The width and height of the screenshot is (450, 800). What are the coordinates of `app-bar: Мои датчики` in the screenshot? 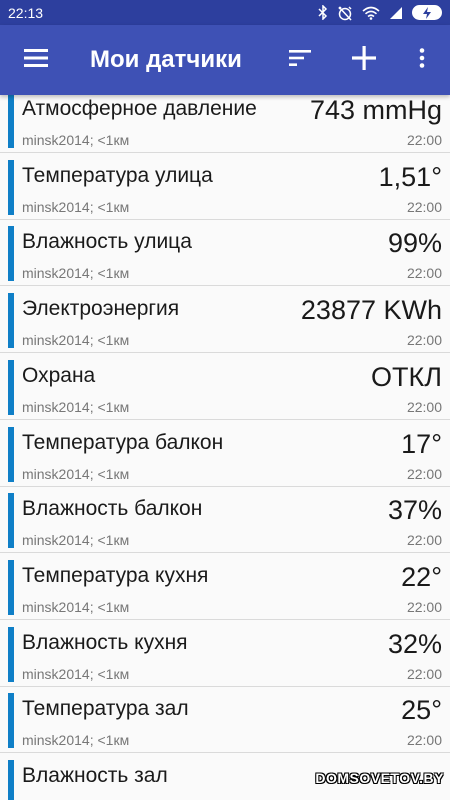 It's located at (225, 60).